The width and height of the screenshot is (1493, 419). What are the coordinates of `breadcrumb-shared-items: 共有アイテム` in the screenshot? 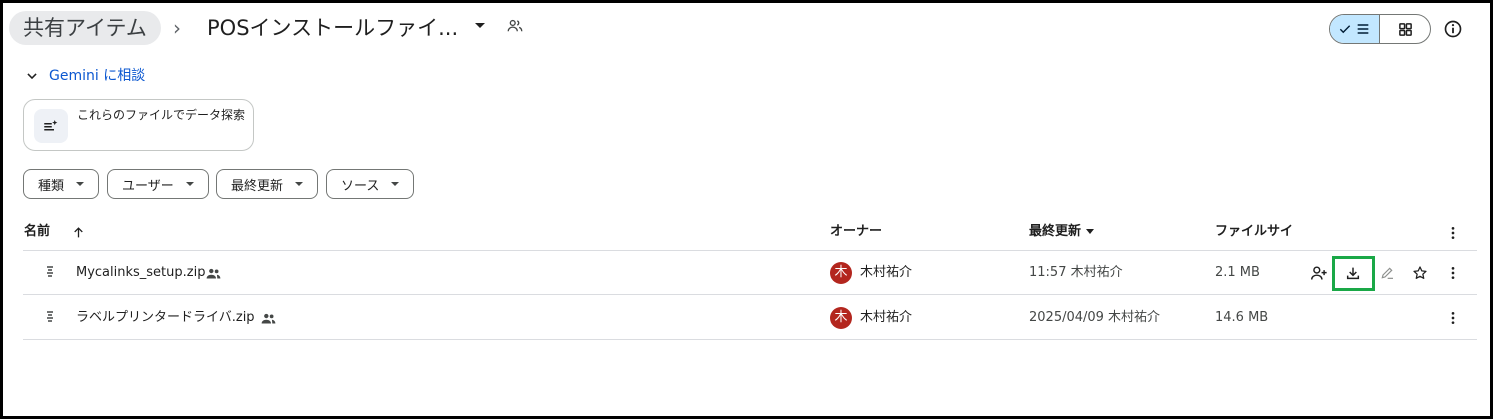 It's located at (85, 28).